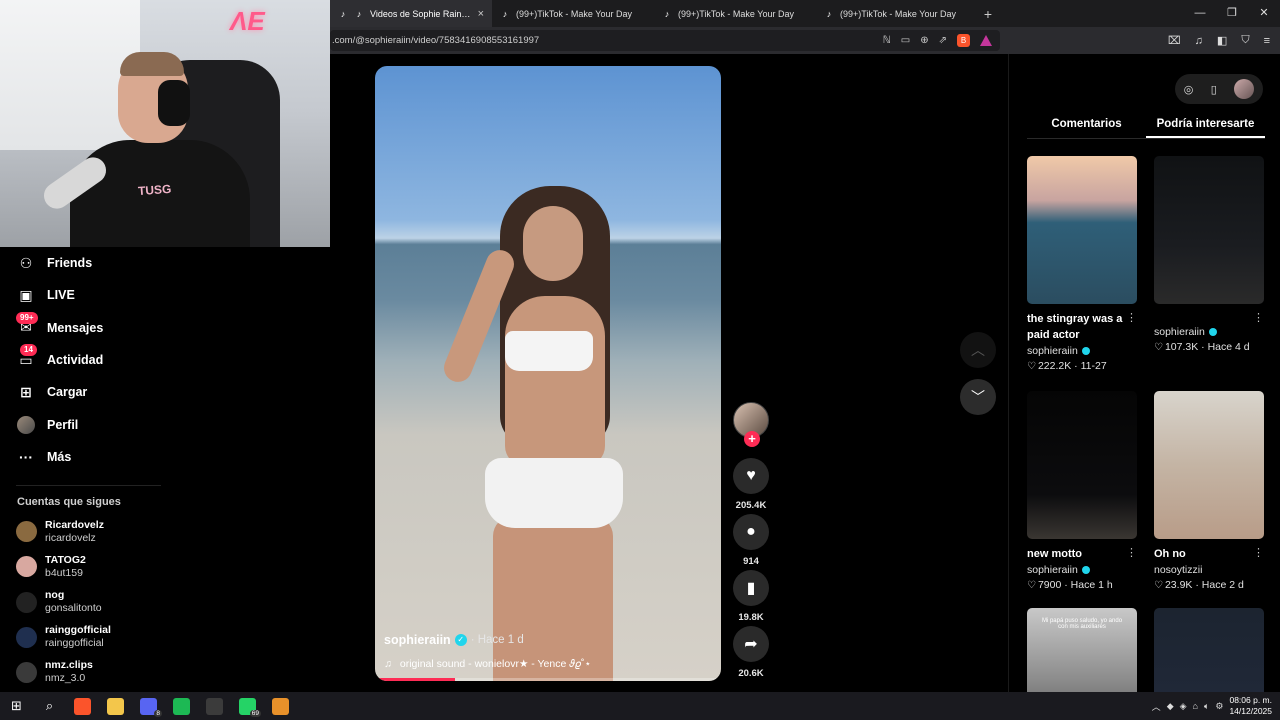 This screenshot has height=720, width=1280. What do you see at coordinates (1070, 585) in the screenshot?
I see `card-meta: ♡ 7900 · Hace 1 h` at bounding box center [1070, 585].